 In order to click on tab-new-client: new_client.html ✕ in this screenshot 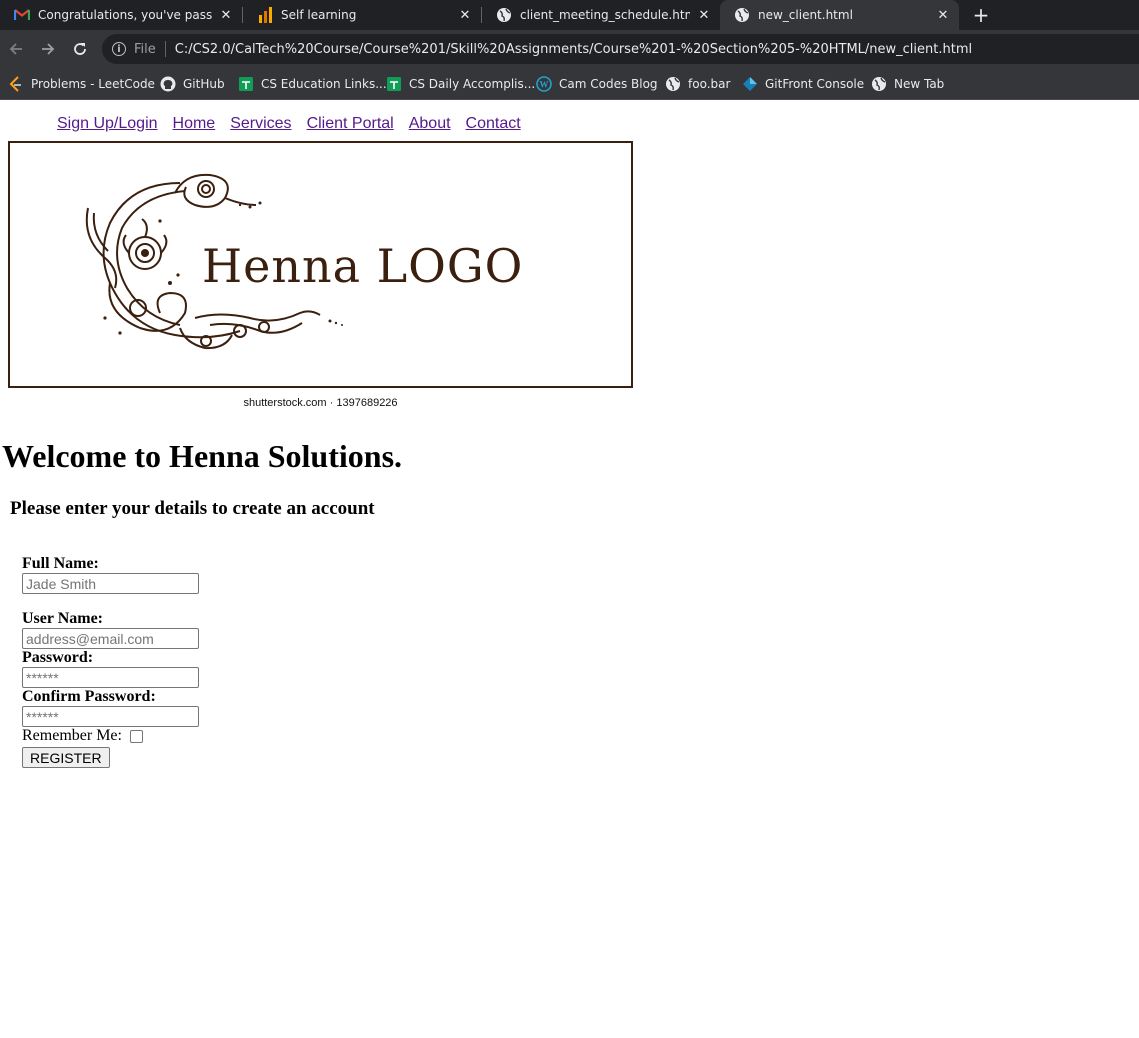, I will do `click(839, 15)`.